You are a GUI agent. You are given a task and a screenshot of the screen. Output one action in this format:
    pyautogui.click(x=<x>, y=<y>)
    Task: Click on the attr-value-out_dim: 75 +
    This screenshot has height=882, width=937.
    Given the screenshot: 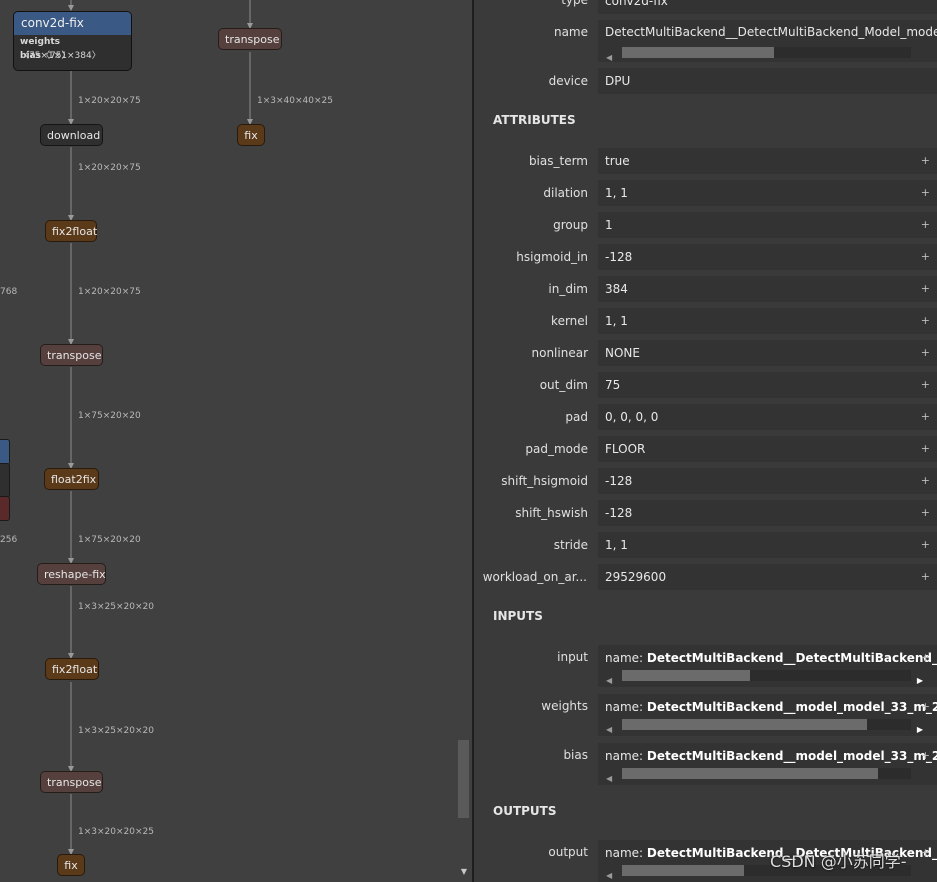 What is the action you would take?
    pyautogui.click(x=767, y=385)
    